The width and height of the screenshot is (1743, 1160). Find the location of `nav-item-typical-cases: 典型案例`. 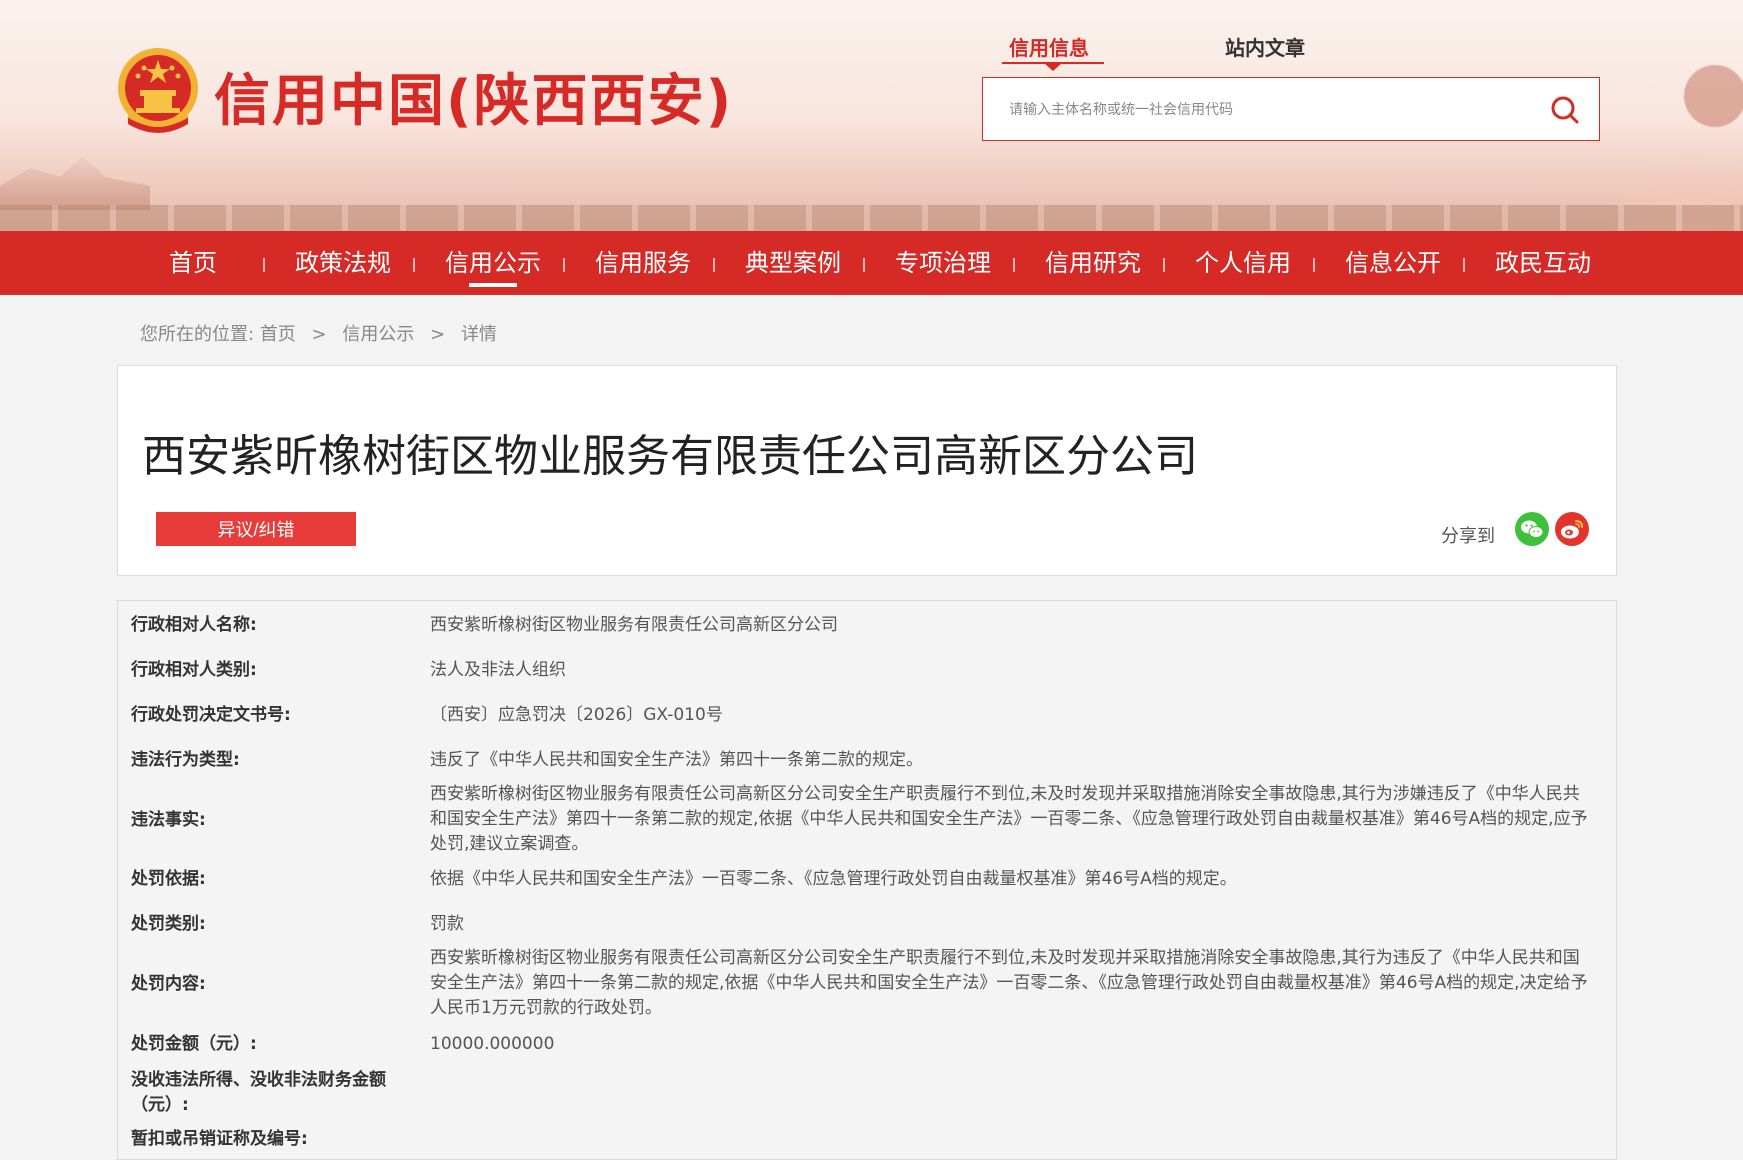

nav-item-typical-cases: 典型案例 is located at coordinates (793, 263).